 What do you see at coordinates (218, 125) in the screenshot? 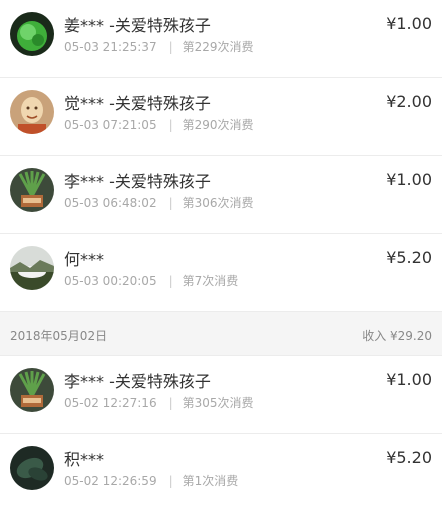
I see `purchase-count: 第290次消费` at bounding box center [218, 125].